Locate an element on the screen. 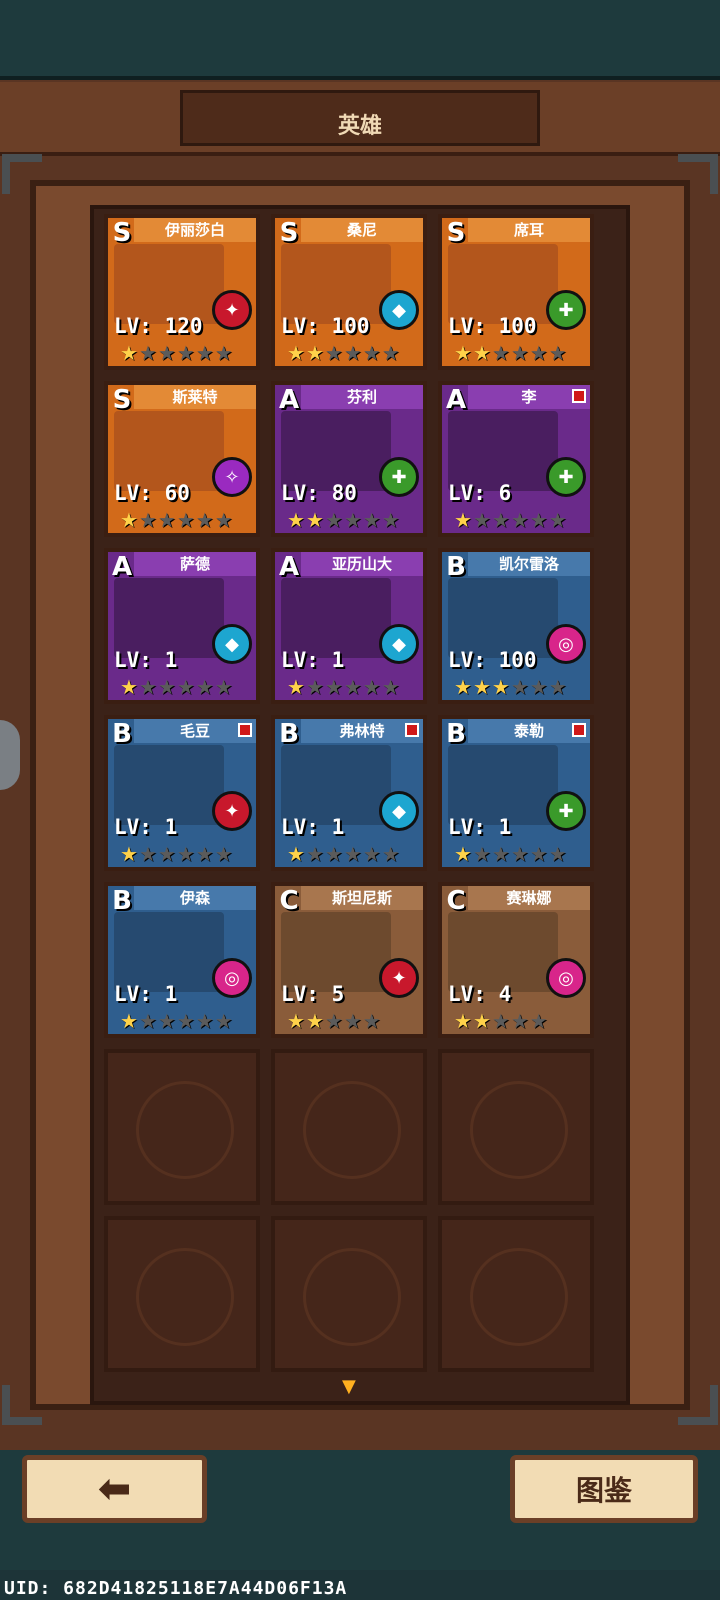  hero-card: 席耳 S ✚ LV: 100 ★ ★ ★ ★ ★ ★ is located at coordinates (516, 292).